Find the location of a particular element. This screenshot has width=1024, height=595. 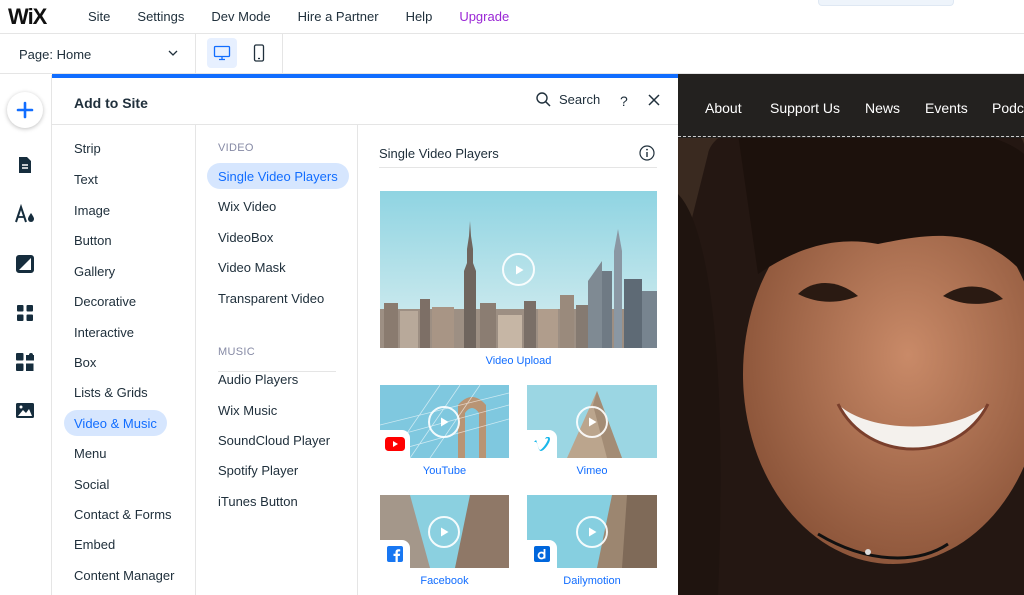

panel-title: Add to Site is located at coordinates (111, 103).